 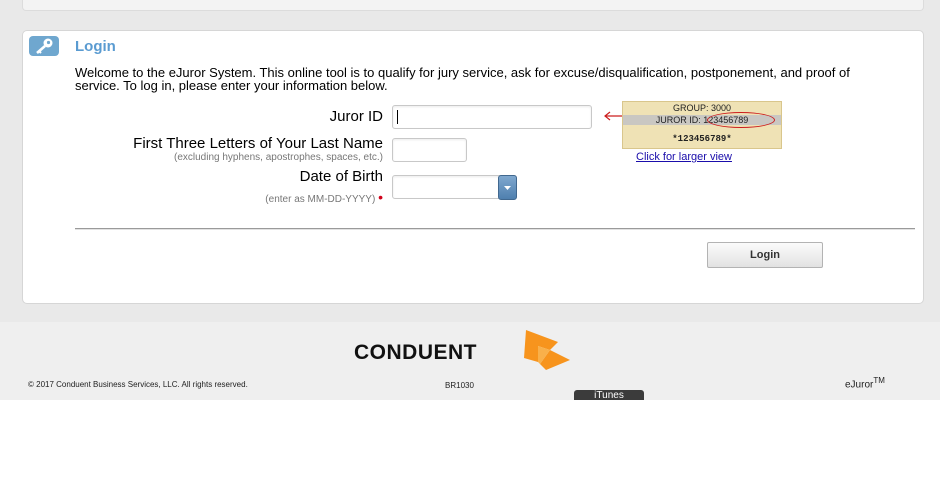 I want to click on product-label: eJuror, so click(x=859, y=385).